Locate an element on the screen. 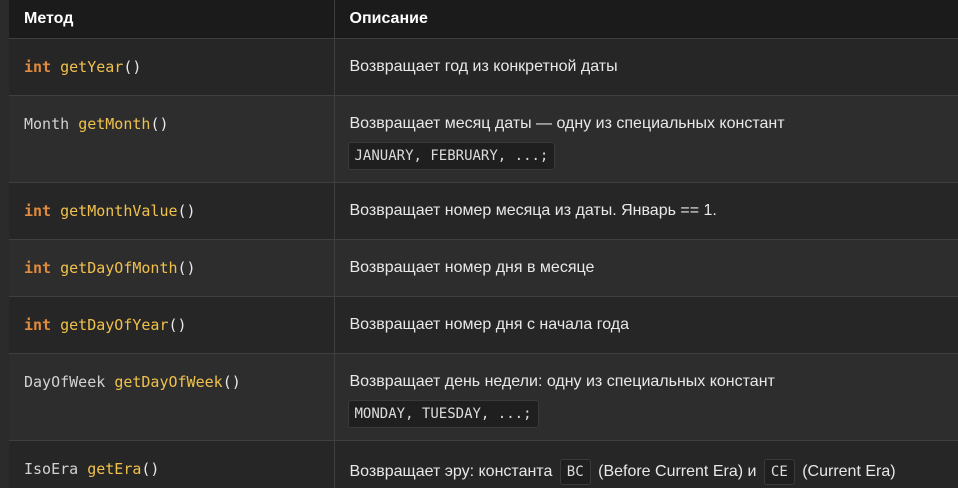 The image size is (958, 488). method-cell: IsoEra getEra() is located at coordinates (172, 464).